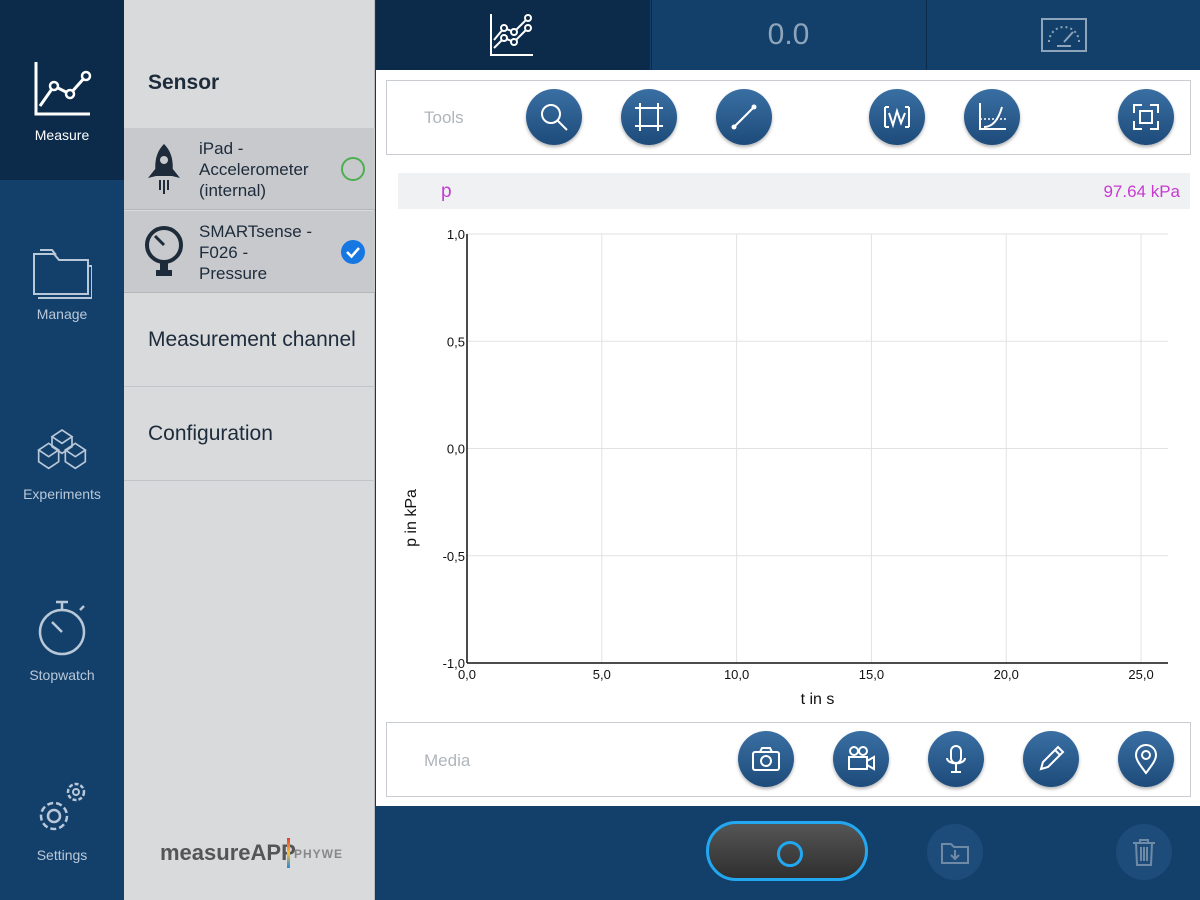 The height and width of the screenshot is (900, 1200). What do you see at coordinates (447, 760) in the screenshot?
I see `media-label: Media` at bounding box center [447, 760].